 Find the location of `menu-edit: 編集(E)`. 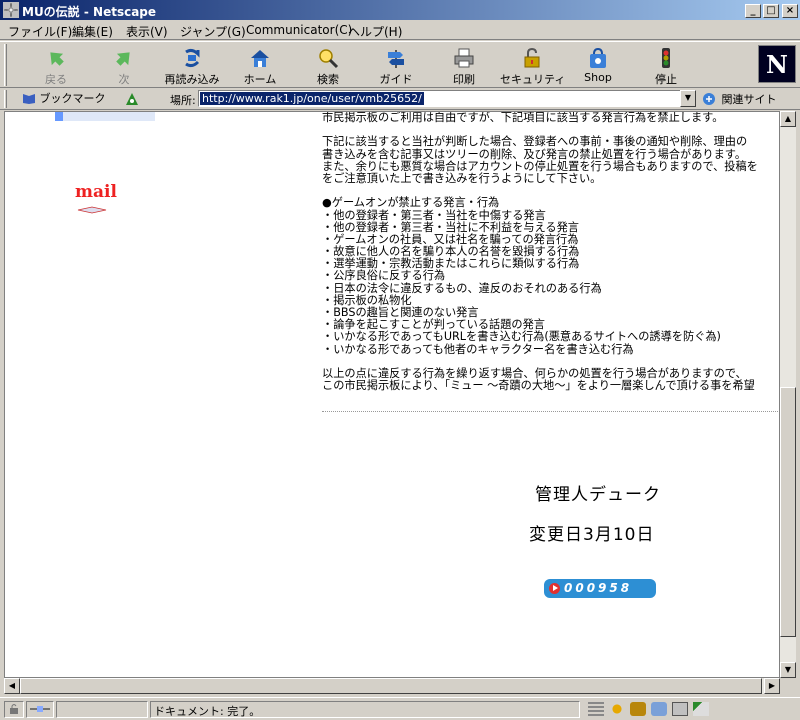

menu-edit: 編集(E) is located at coordinates (92, 31).